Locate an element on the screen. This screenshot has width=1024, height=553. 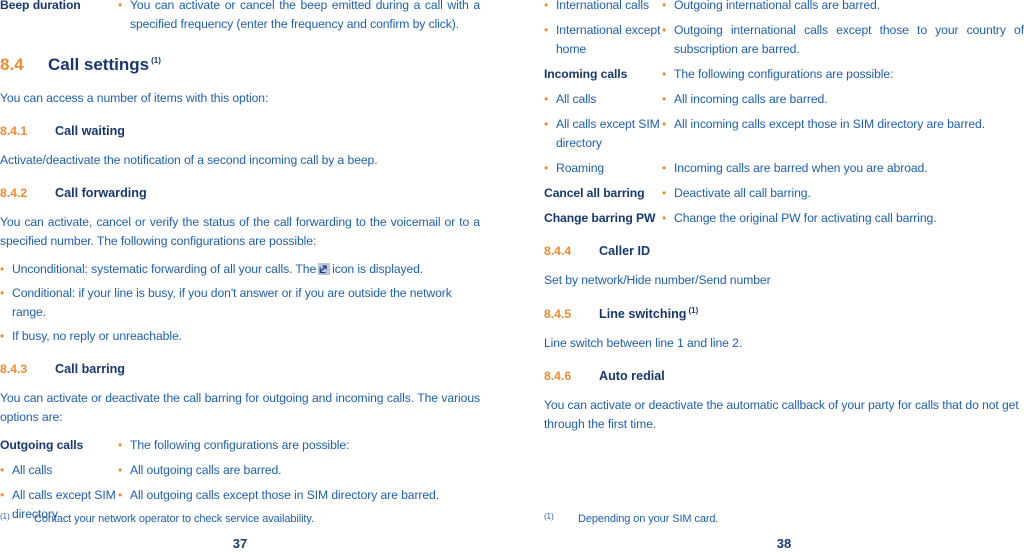
row-description: • All outgoing calls are barred. is located at coordinates (299, 470).